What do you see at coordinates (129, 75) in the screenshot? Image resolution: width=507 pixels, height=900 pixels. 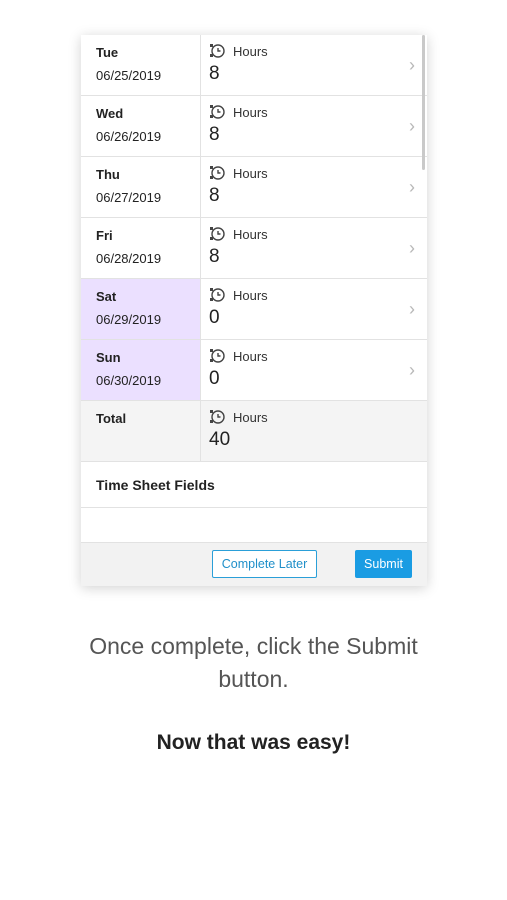 I see `day-date: 06/25/2019` at bounding box center [129, 75].